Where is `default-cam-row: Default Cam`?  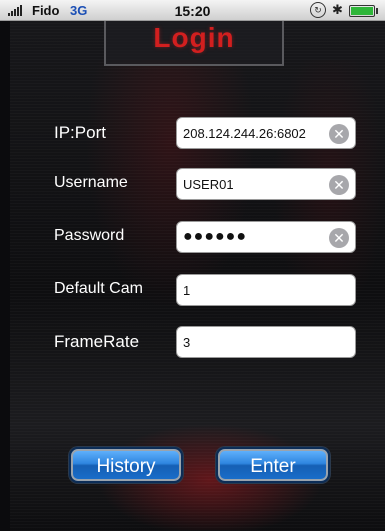
default-cam-row: Default Cam is located at coordinates (209, 291).